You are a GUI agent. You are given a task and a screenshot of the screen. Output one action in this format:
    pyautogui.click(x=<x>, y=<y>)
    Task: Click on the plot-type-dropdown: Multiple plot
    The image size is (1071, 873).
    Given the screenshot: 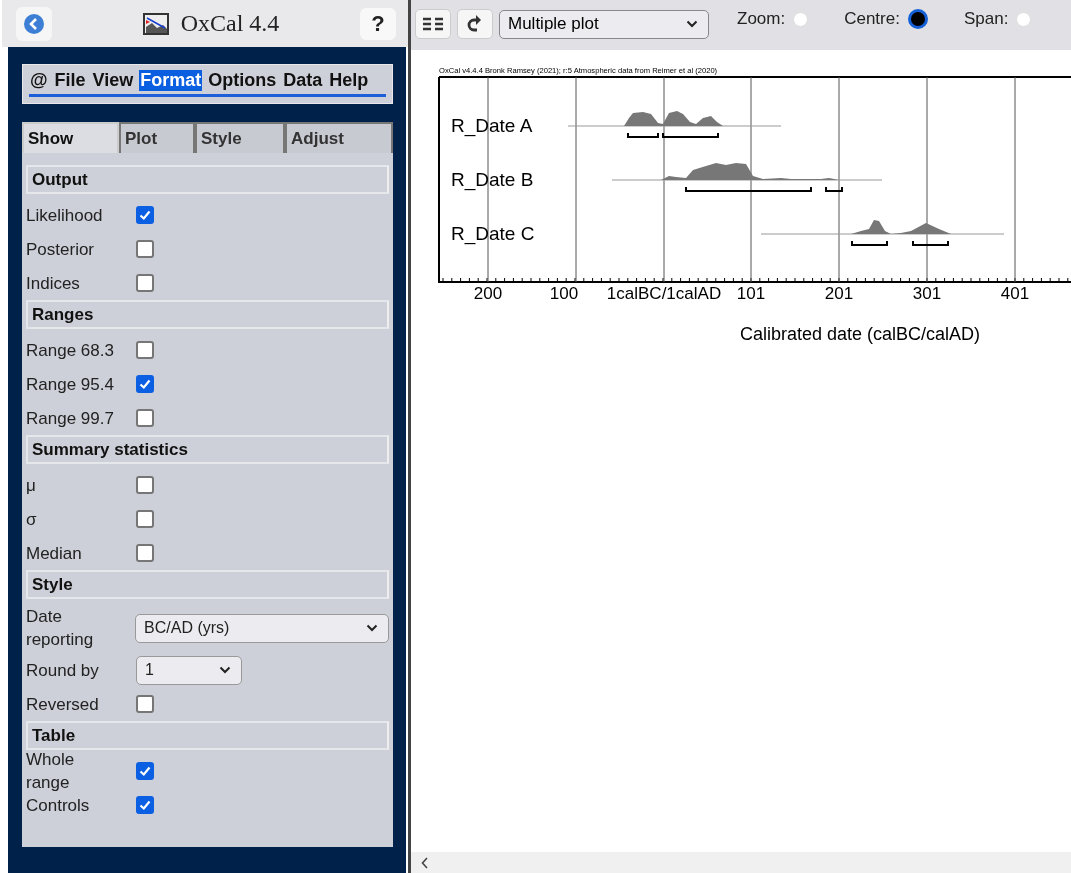 What is the action you would take?
    pyautogui.click(x=604, y=24)
    